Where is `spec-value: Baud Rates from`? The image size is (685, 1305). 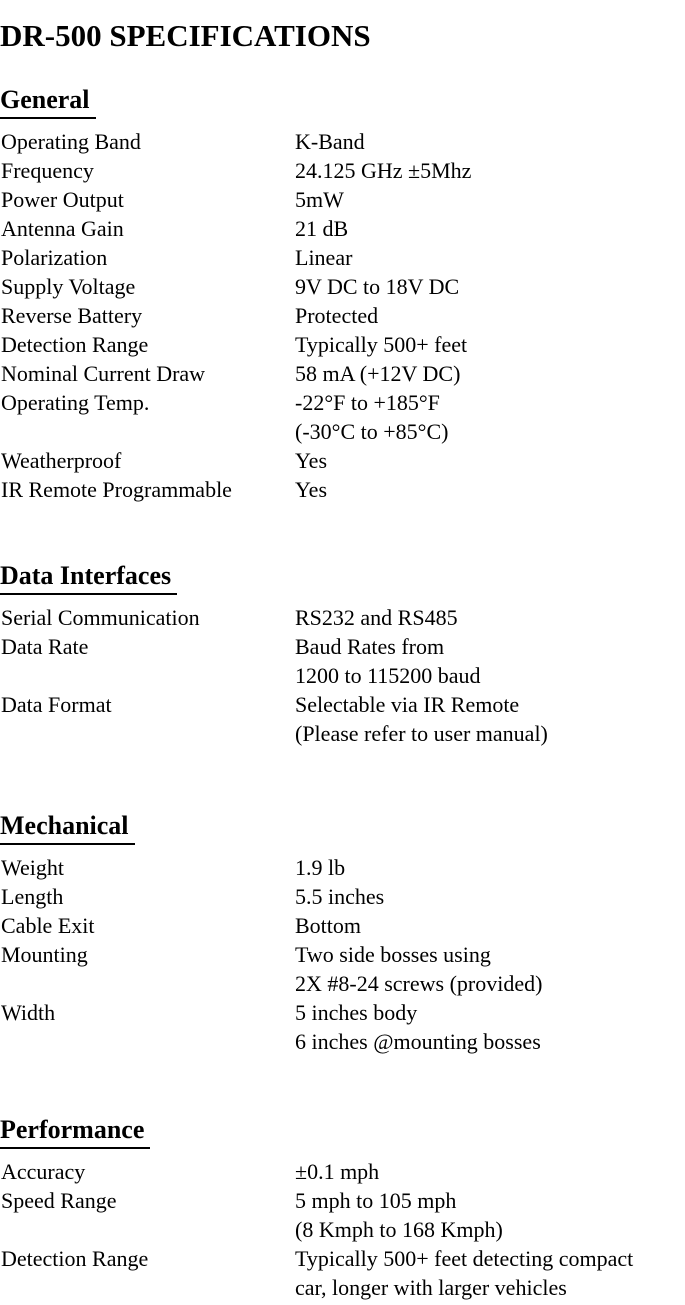
spec-value: Baud Rates from is located at coordinates (370, 646).